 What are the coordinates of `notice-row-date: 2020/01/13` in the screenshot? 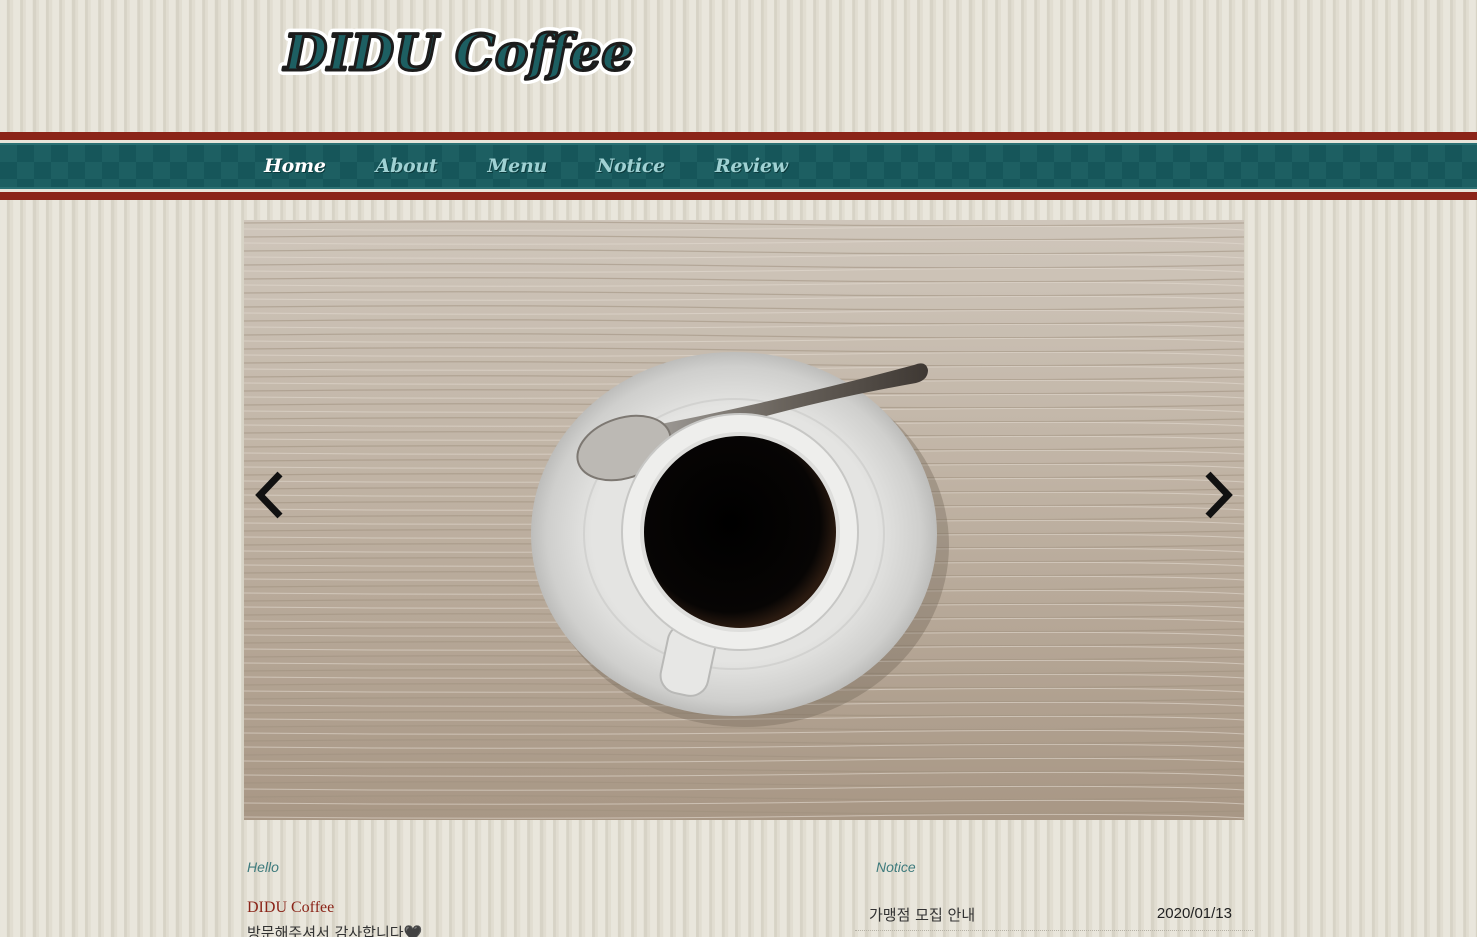 It's located at (1194, 913).